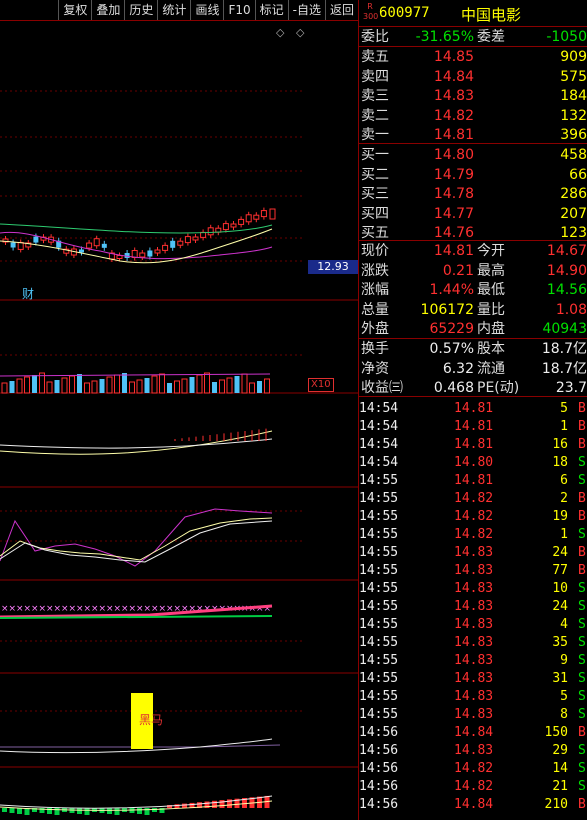 Image resolution: width=587 pixels, height=820 pixels. I want to click on stat-value: 23.7, so click(571, 388).